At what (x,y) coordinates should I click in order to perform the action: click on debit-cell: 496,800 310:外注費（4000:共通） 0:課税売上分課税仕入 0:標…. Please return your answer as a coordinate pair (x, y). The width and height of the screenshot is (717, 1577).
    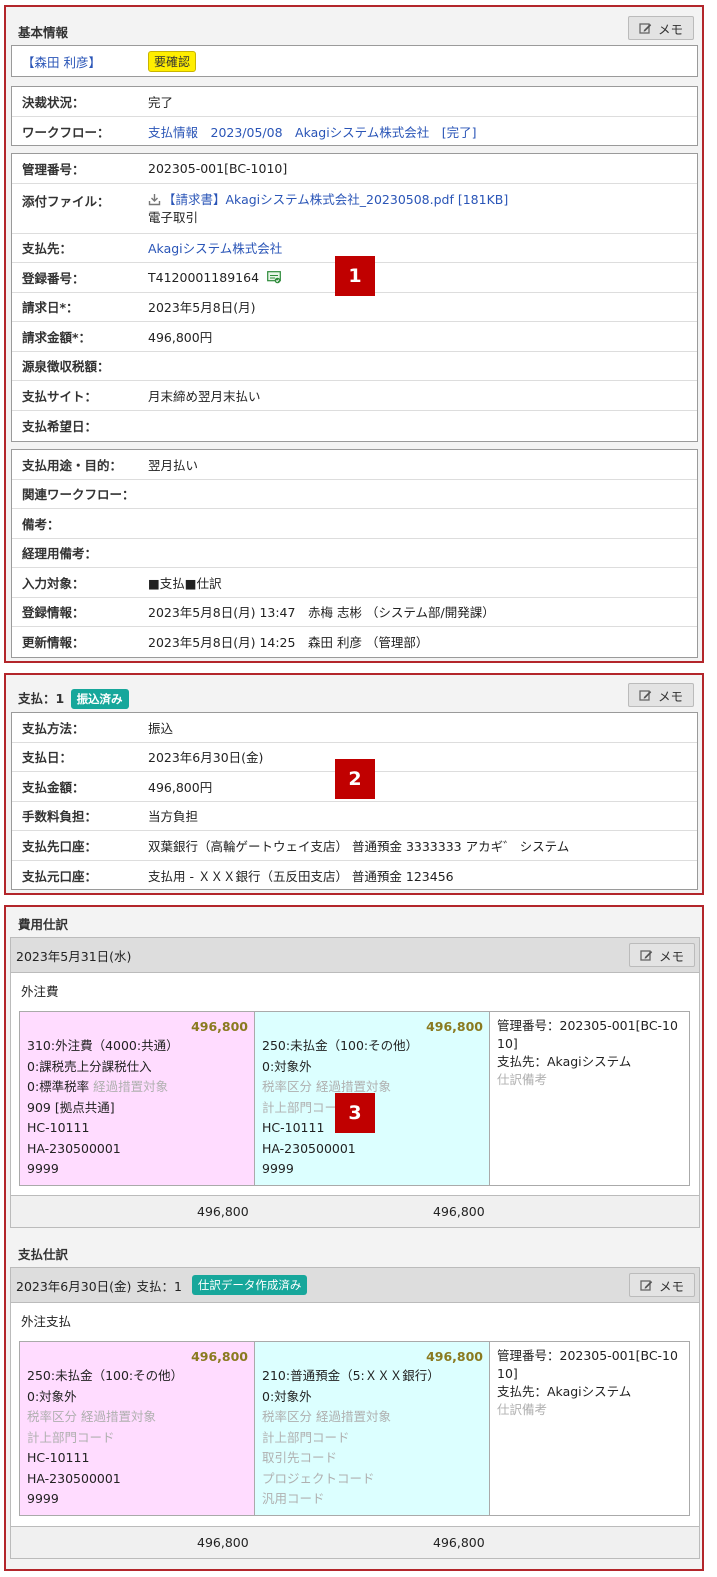
    Looking at the image, I should click on (137, 1098).